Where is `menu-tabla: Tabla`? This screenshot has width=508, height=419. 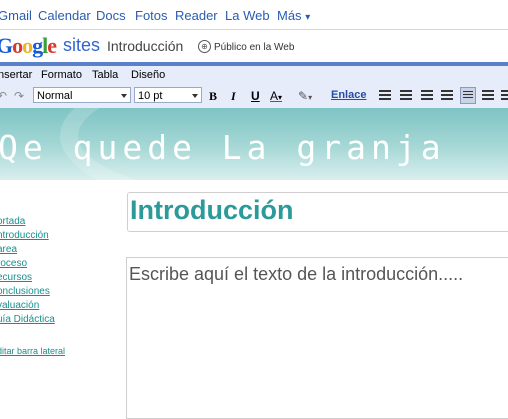
menu-tabla: Tabla is located at coordinates (105, 75).